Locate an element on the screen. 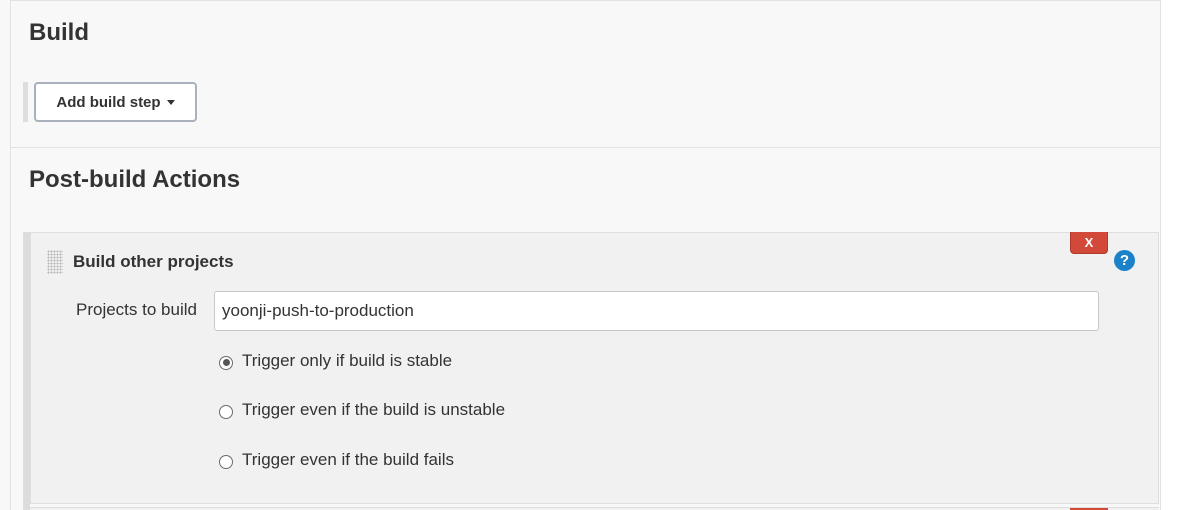 This screenshot has width=1181, height=510. action-title: Build other projects is located at coordinates (153, 261).